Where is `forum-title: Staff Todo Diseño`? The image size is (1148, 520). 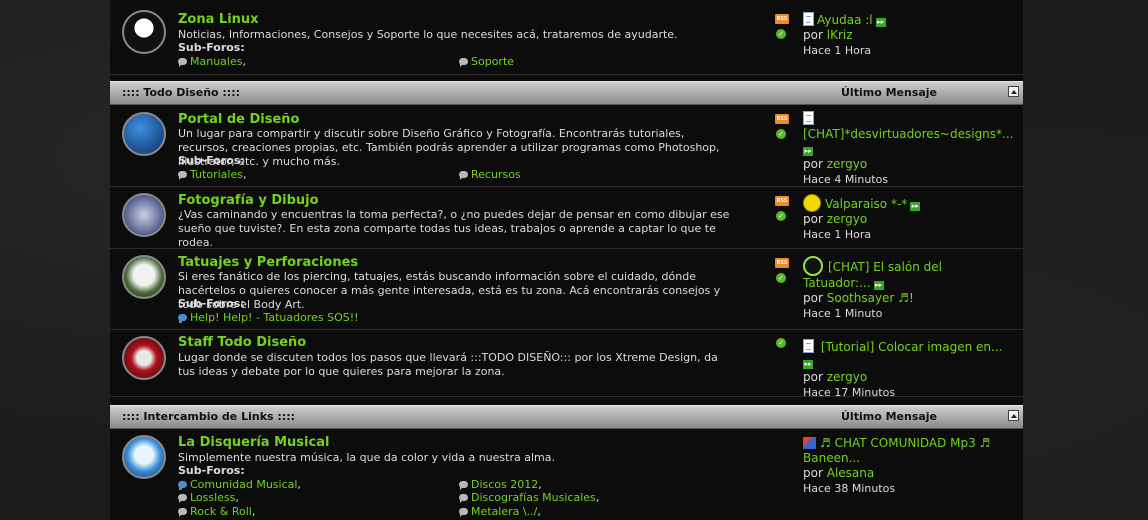
forum-title: Staff Todo Diseño is located at coordinates (242, 342).